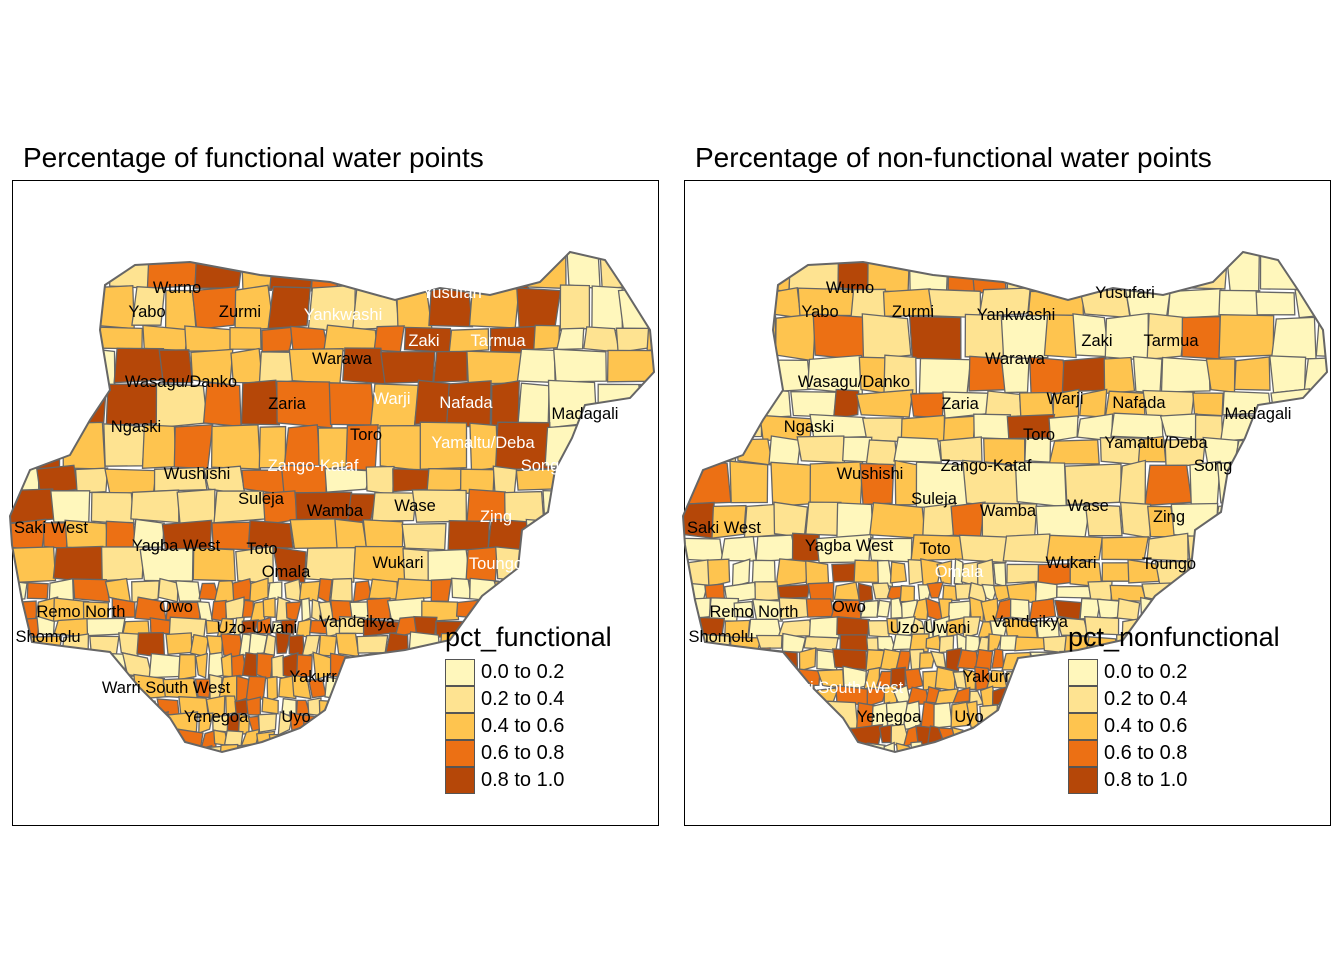 This screenshot has height=960, width=1344. What do you see at coordinates (483, 443) in the screenshot?
I see `lga-label: Yamaltu/Deba` at bounding box center [483, 443].